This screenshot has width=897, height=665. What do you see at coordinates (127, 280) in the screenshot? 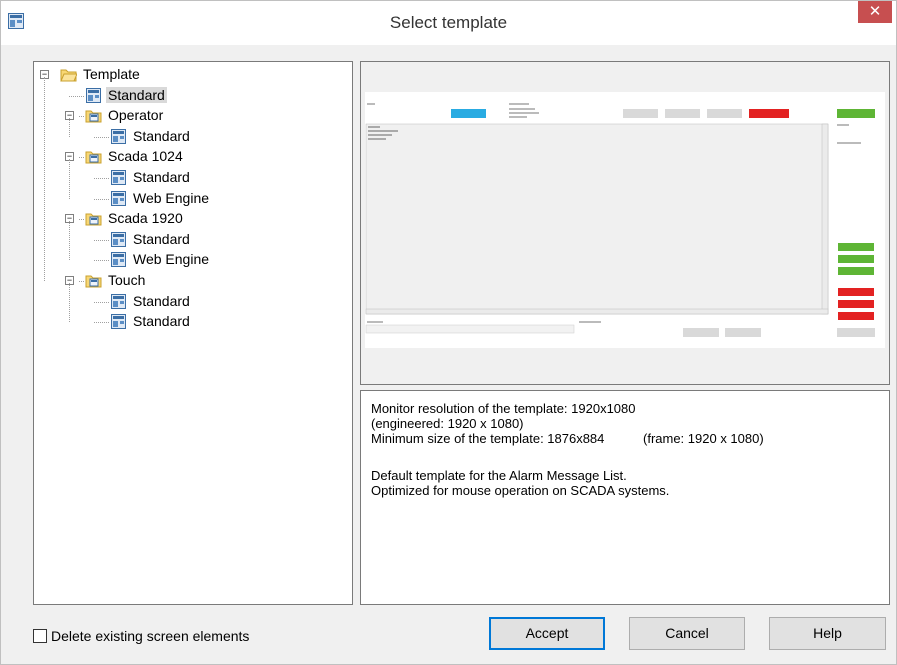
I see `tree-node-label: Touch` at bounding box center [127, 280].